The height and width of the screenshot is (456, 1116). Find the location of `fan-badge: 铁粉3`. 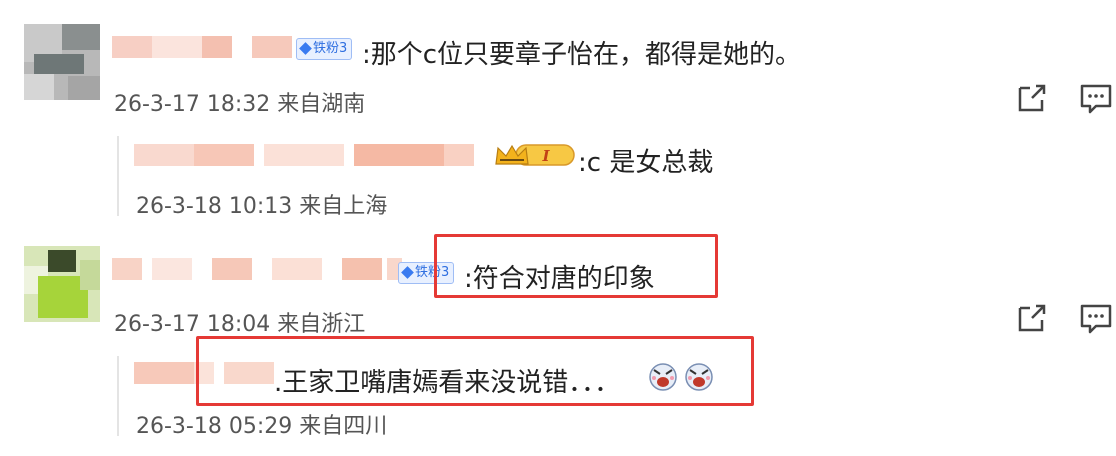

fan-badge: 铁粉3 is located at coordinates (324, 49).